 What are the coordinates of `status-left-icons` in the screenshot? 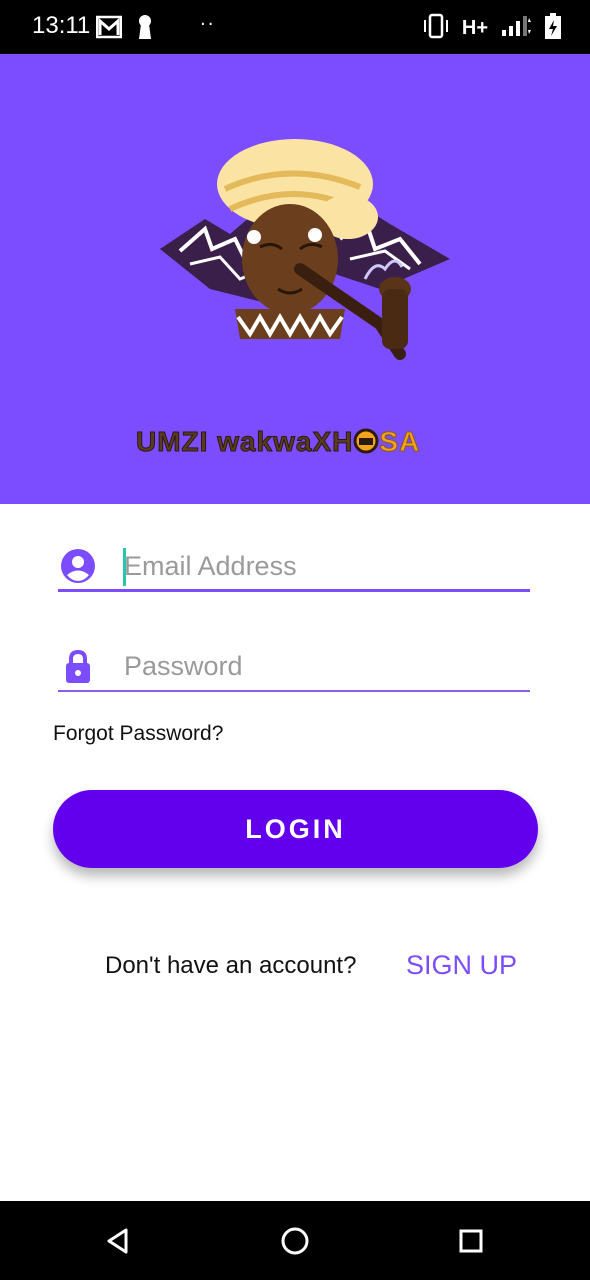 It's located at (124, 29).